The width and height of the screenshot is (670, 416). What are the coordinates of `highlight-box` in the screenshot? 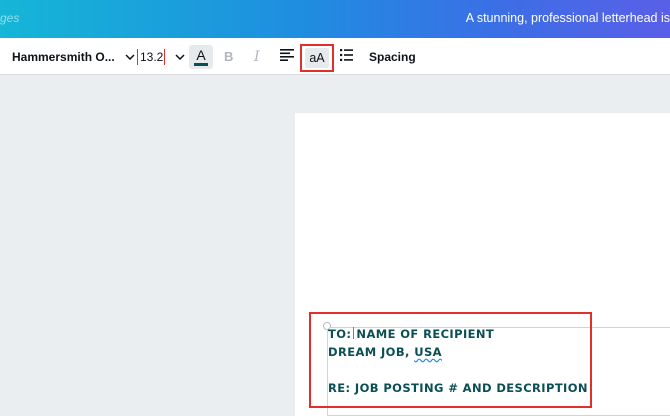 It's located at (450, 360).